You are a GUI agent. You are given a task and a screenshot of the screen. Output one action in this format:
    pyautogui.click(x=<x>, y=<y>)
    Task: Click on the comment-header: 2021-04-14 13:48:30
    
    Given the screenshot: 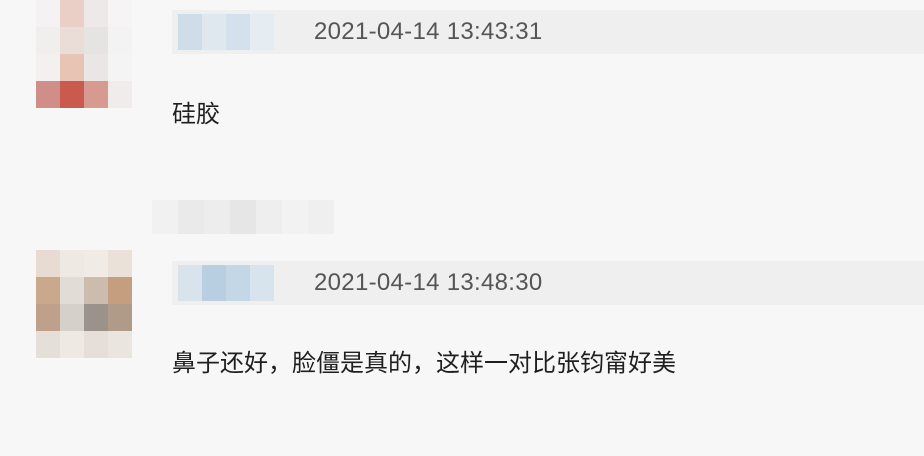 What is the action you would take?
    pyautogui.click(x=548, y=283)
    